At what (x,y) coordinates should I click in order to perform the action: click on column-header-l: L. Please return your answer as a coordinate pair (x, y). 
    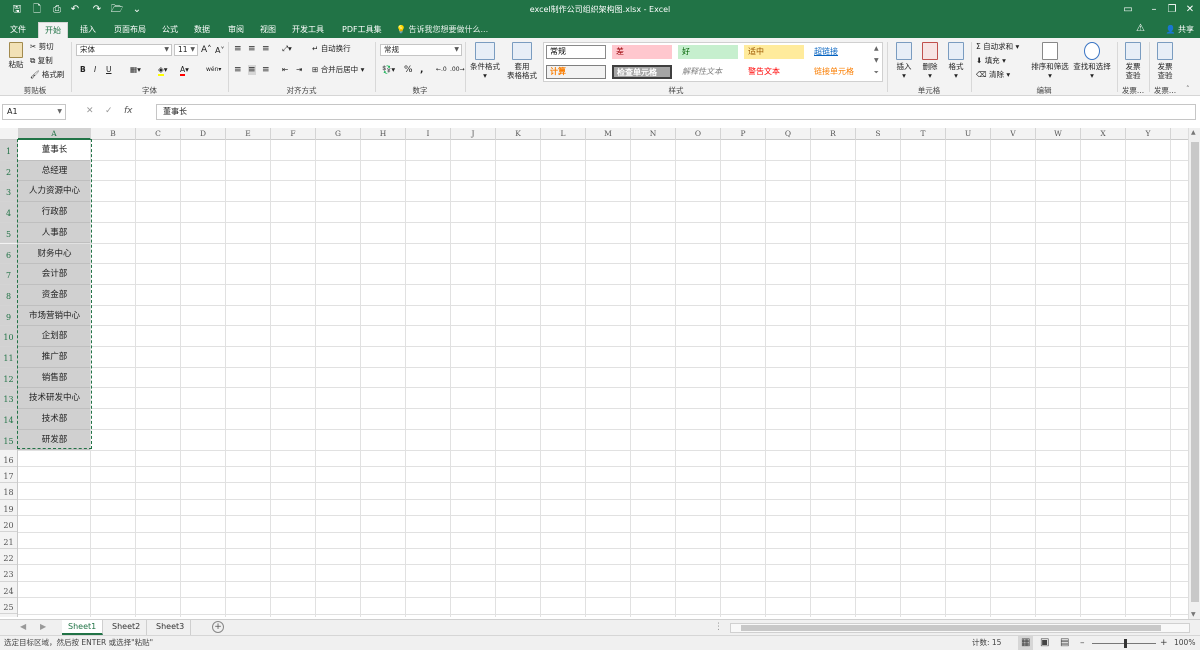
    Looking at the image, I should click on (563, 134).